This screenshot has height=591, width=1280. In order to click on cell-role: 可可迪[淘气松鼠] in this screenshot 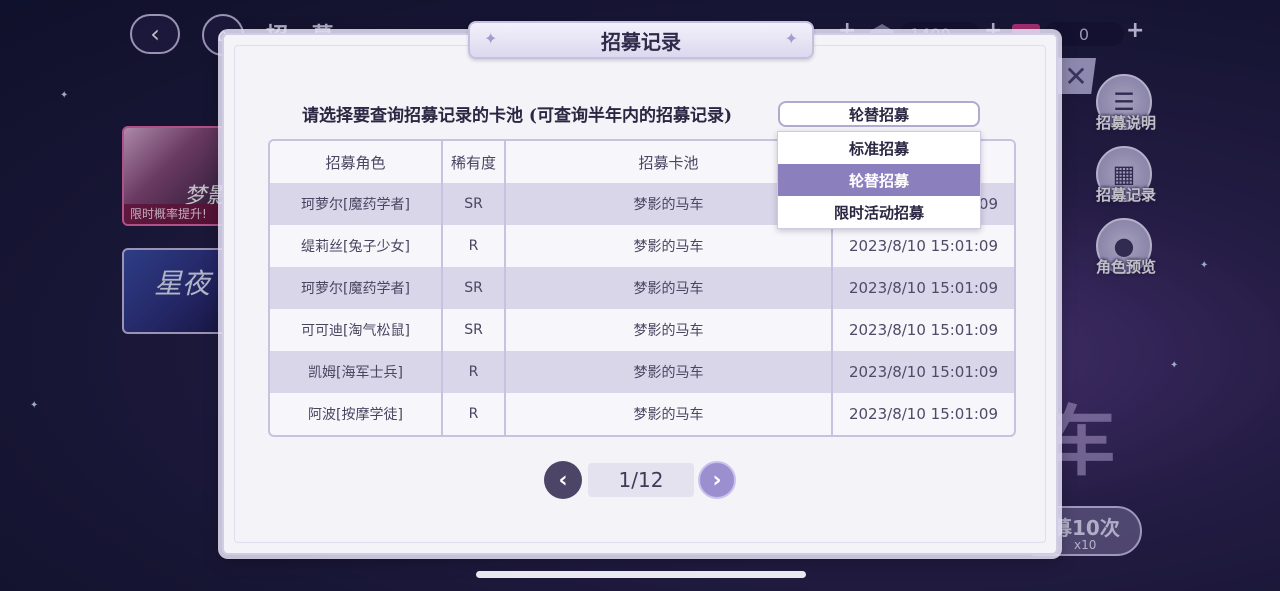, I will do `click(356, 330)`.